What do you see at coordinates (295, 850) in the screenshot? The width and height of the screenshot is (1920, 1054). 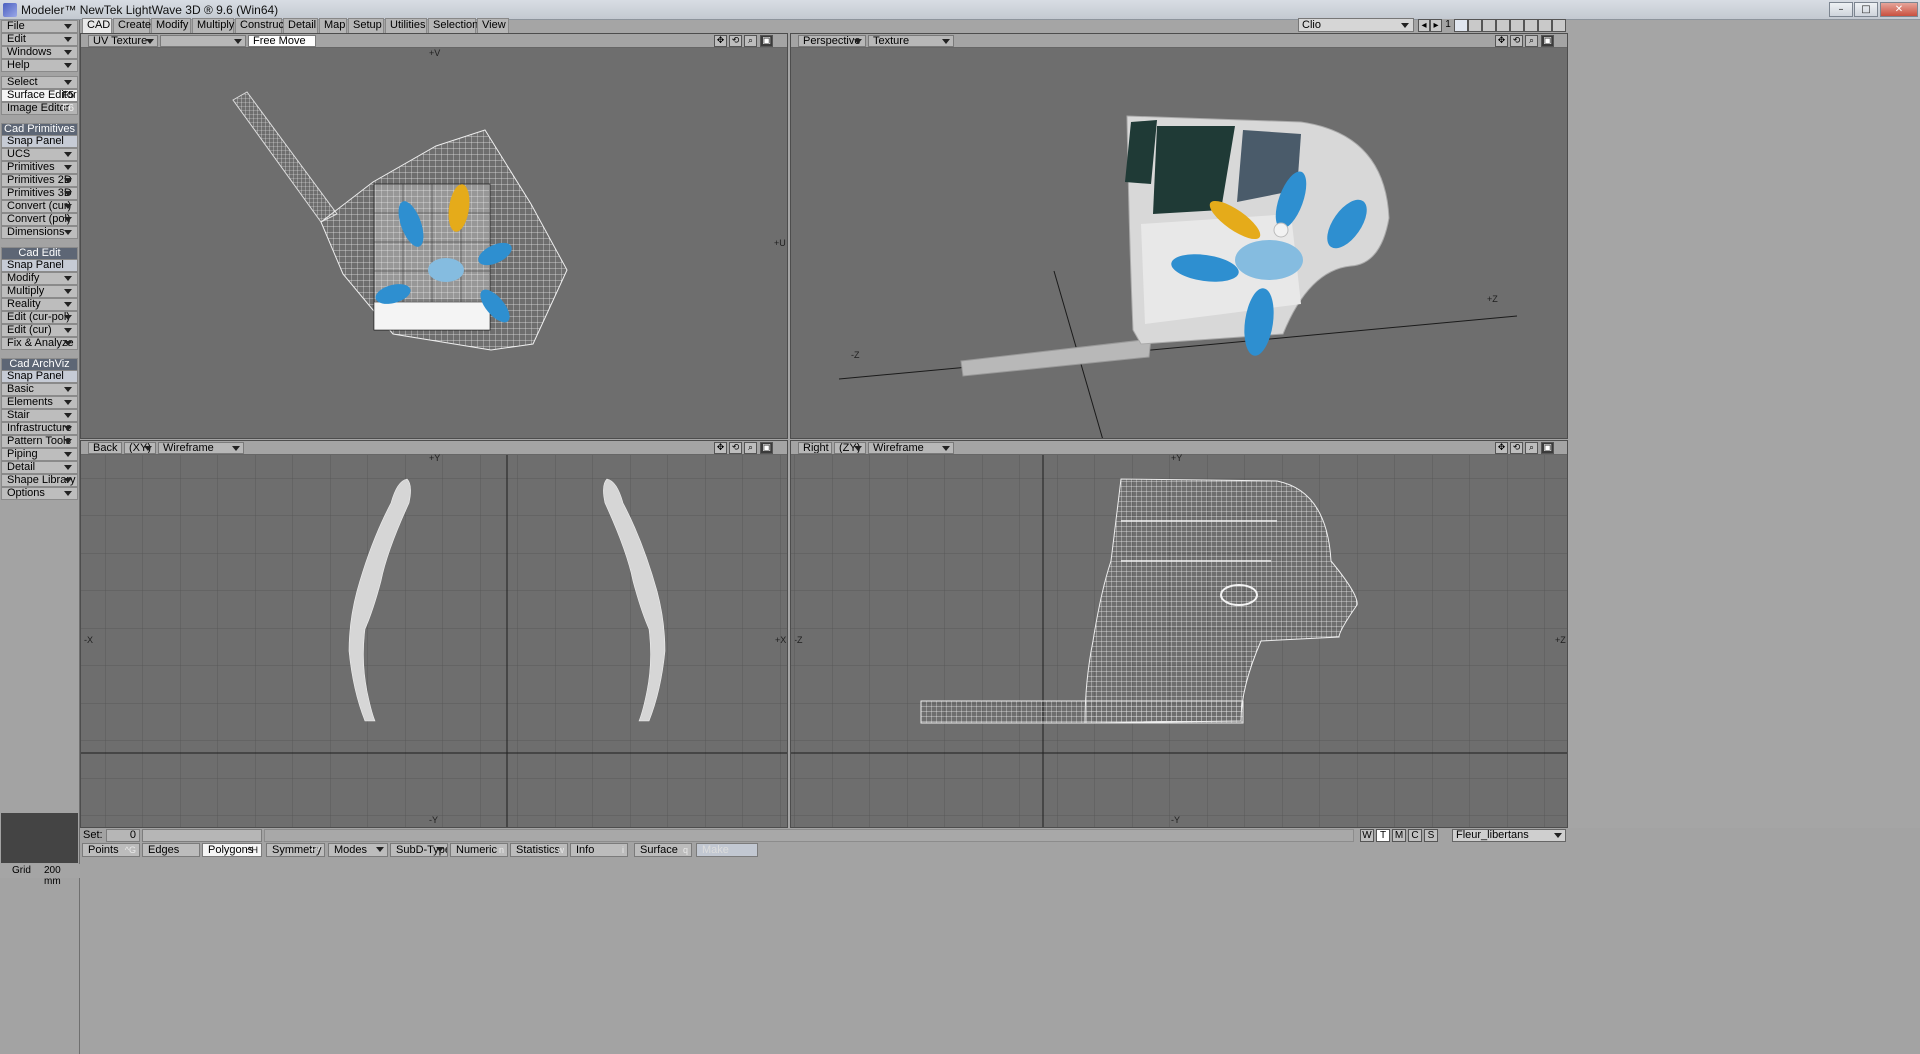 I see `symmetry-button: Symmetry +Y` at bounding box center [295, 850].